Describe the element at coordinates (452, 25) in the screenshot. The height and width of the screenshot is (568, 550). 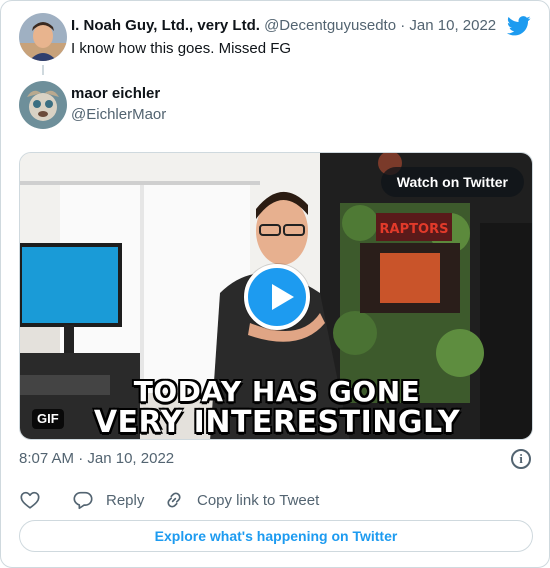
I see `parent-date: Jan 10, 2022` at that location.